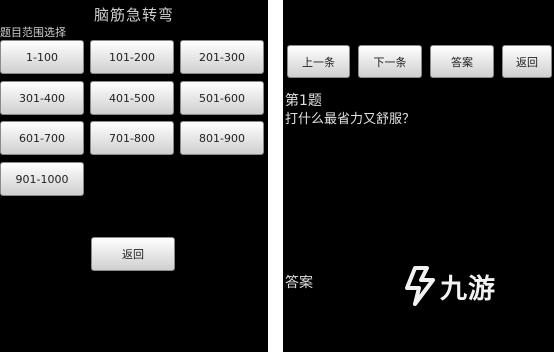 The width and height of the screenshot is (554, 352). Describe the element at coordinates (42, 138) in the screenshot. I see `range-button-601-700: 601-700` at that location.